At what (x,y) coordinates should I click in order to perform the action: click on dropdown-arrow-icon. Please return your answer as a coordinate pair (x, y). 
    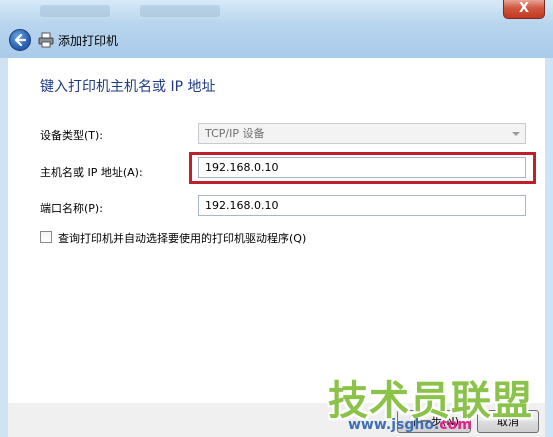
    Looking at the image, I should click on (516, 134).